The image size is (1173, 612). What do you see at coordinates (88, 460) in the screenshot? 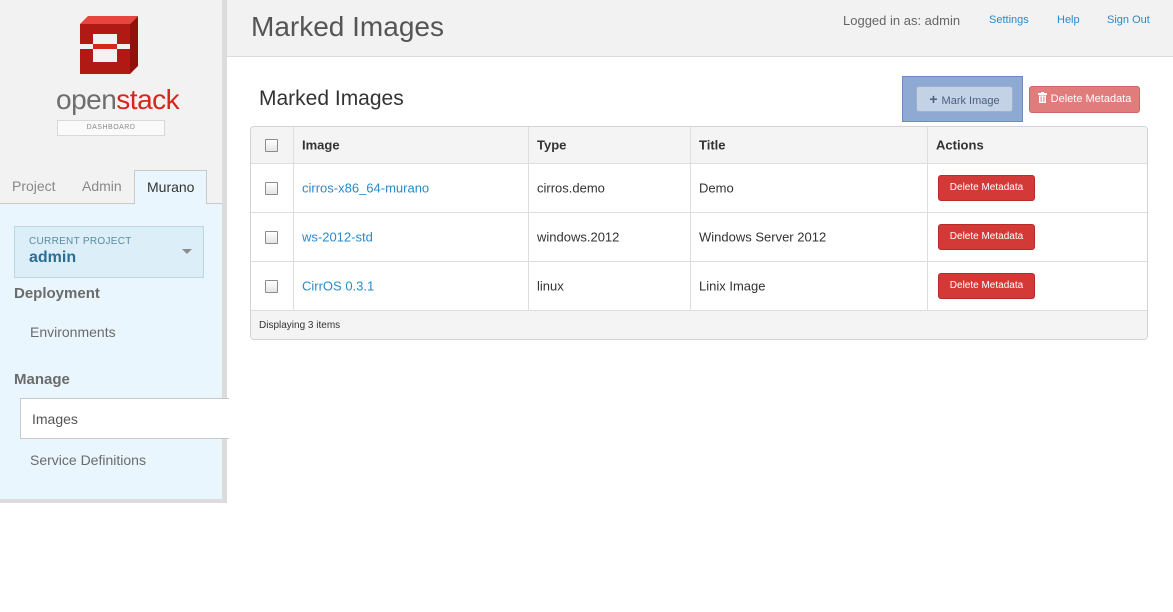
I see `sidebar-item-service-definitions: Service Definitions` at bounding box center [88, 460].